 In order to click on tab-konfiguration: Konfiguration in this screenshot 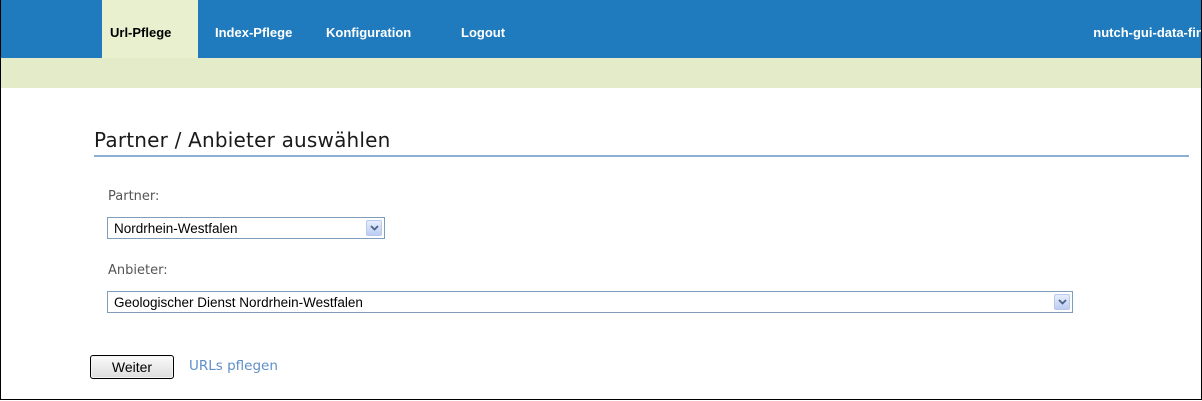, I will do `click(368, 29)`.